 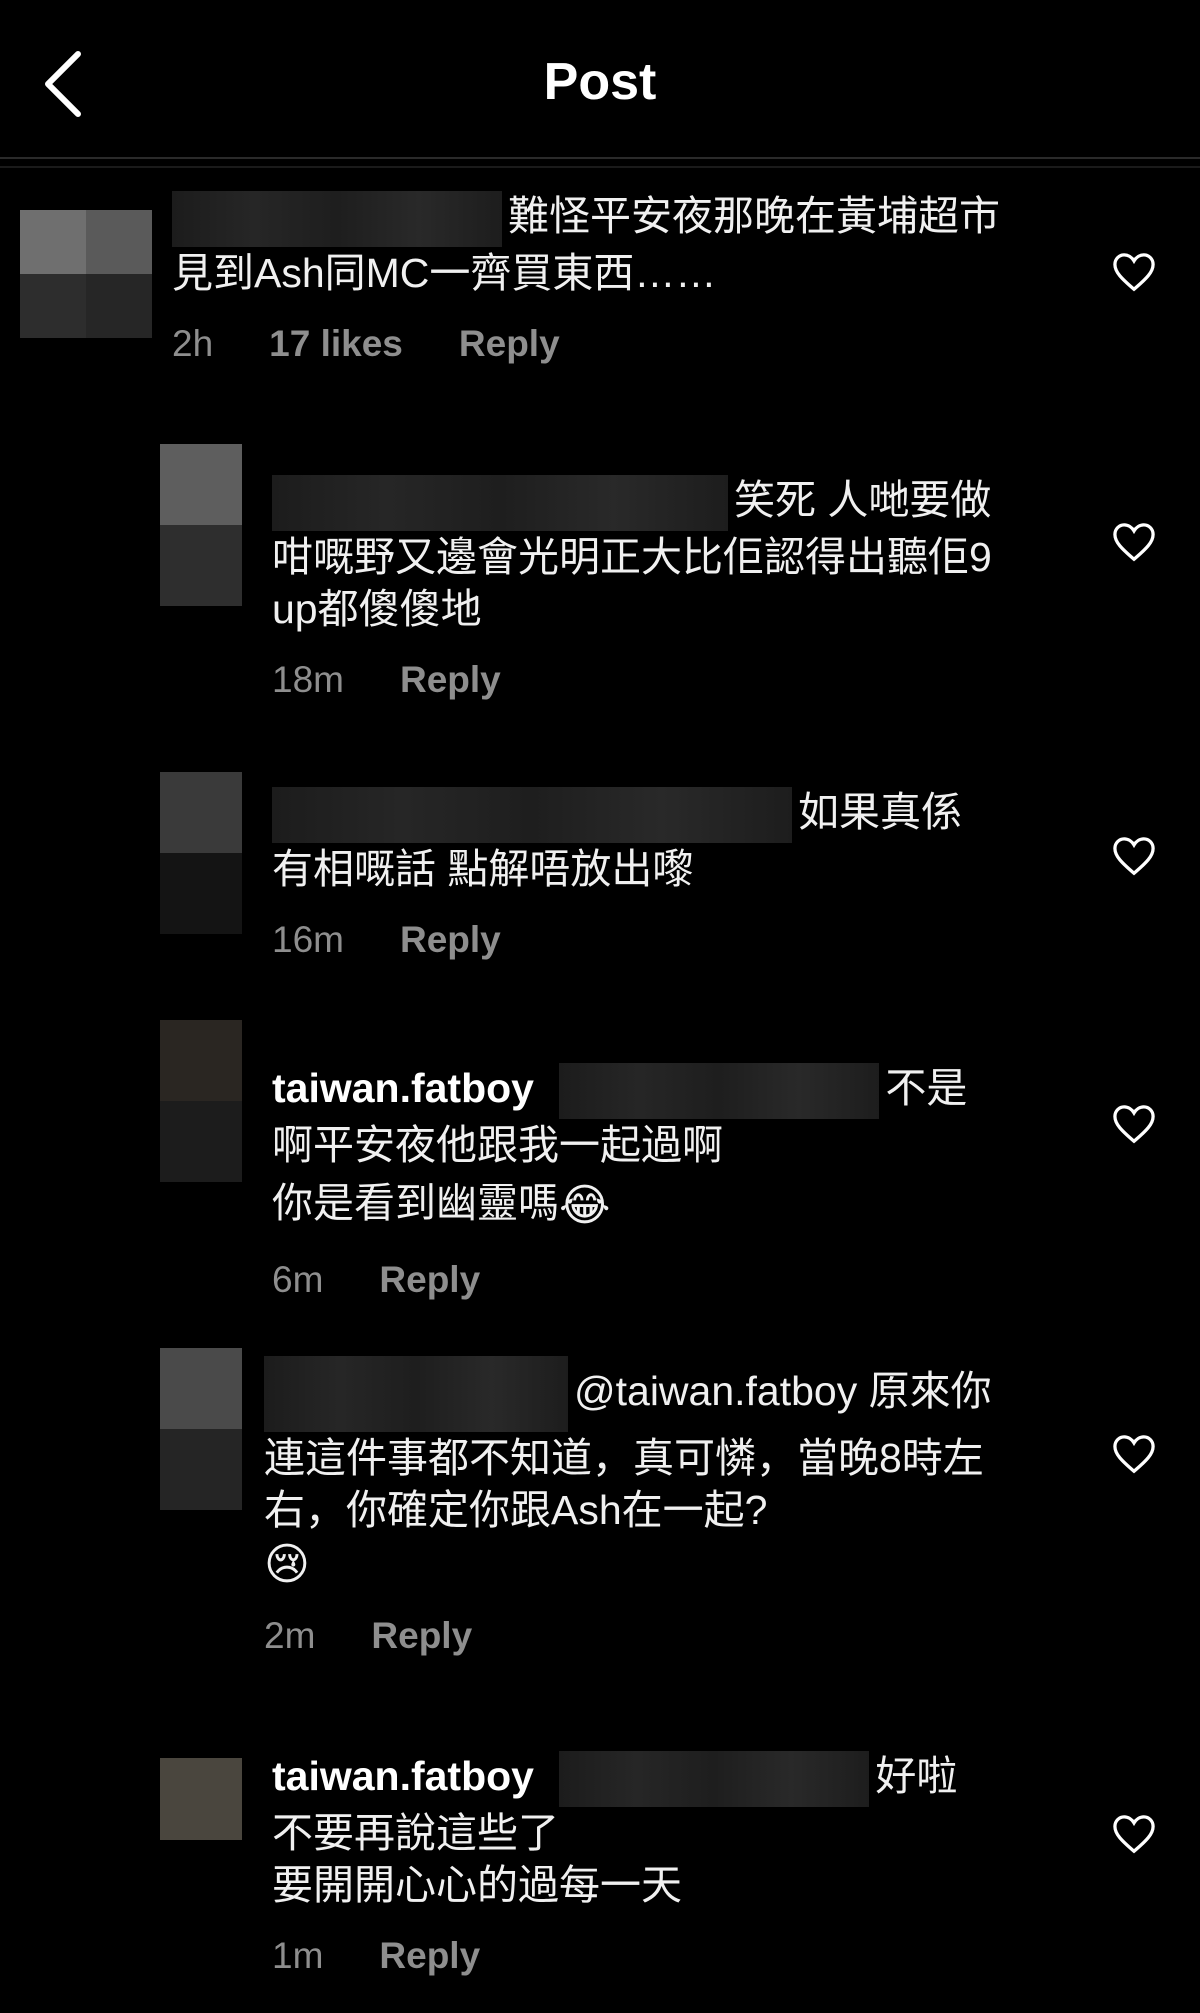 I want to click on like-count: 17 likes, so click(x=336, y=344).